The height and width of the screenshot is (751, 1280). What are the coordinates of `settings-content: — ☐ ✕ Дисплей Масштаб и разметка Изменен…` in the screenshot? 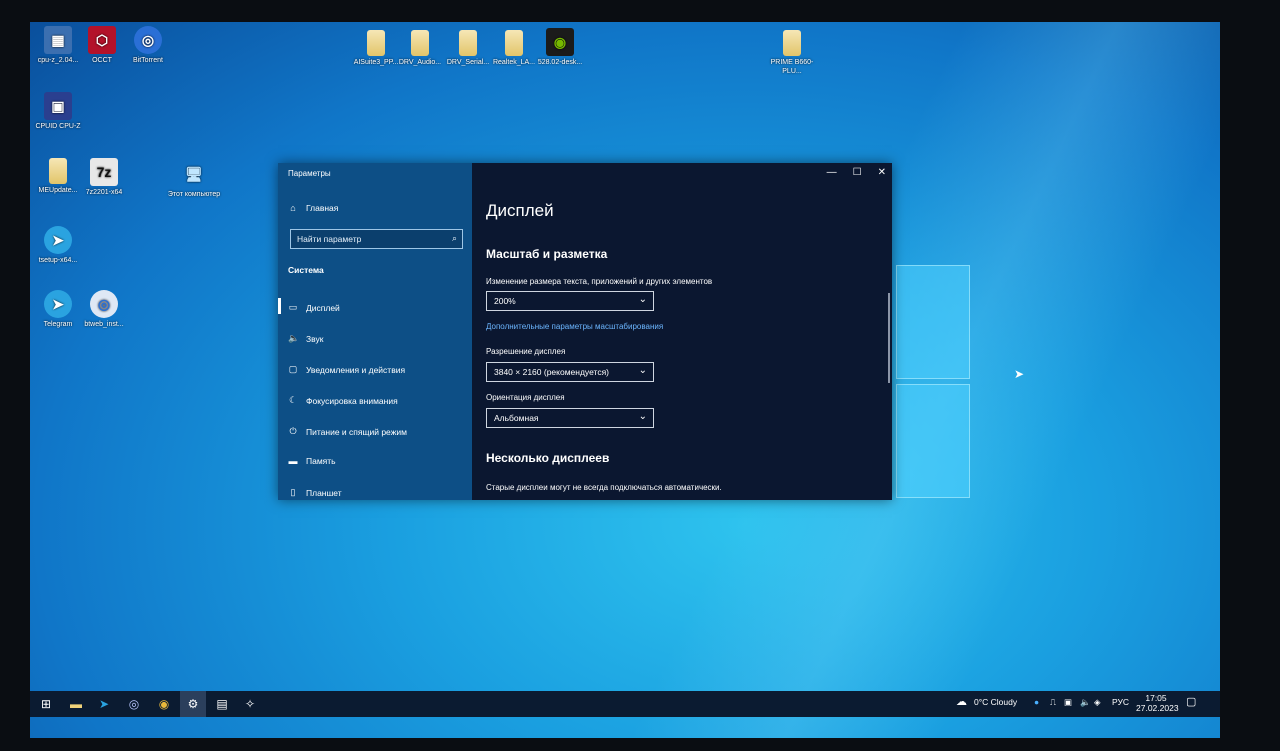 It's located at (682, 331).